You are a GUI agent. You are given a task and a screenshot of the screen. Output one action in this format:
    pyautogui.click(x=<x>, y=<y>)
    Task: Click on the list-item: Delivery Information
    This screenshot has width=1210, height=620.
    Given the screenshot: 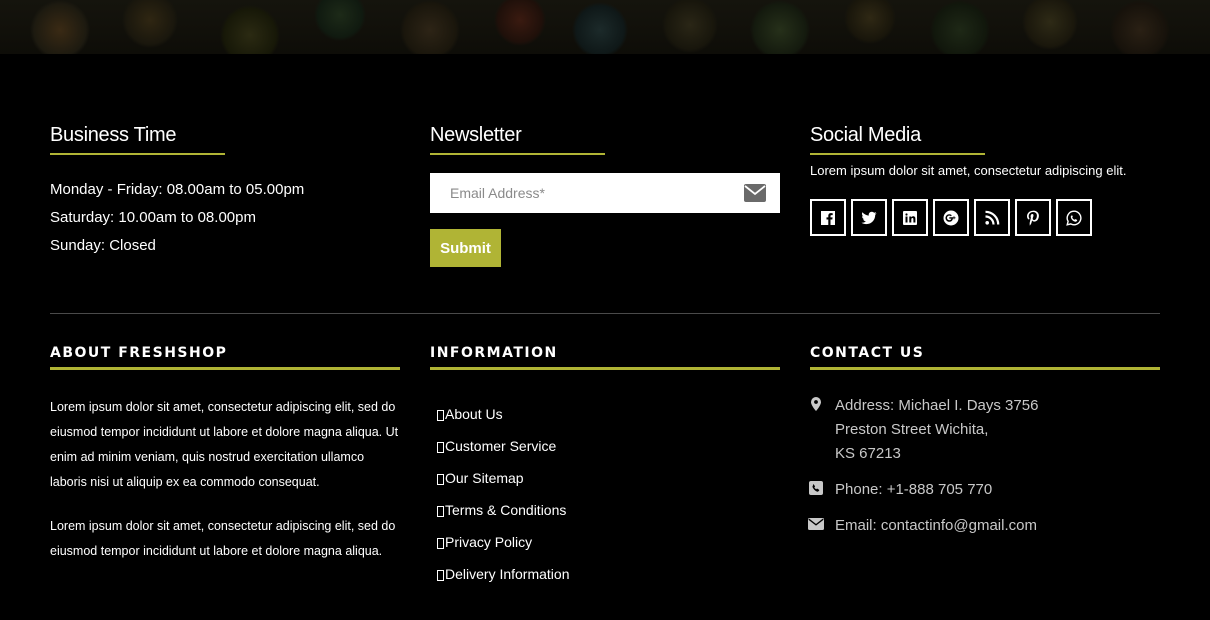 What is the action you would take?
    pyautogui.click(x=503, y=574)
    